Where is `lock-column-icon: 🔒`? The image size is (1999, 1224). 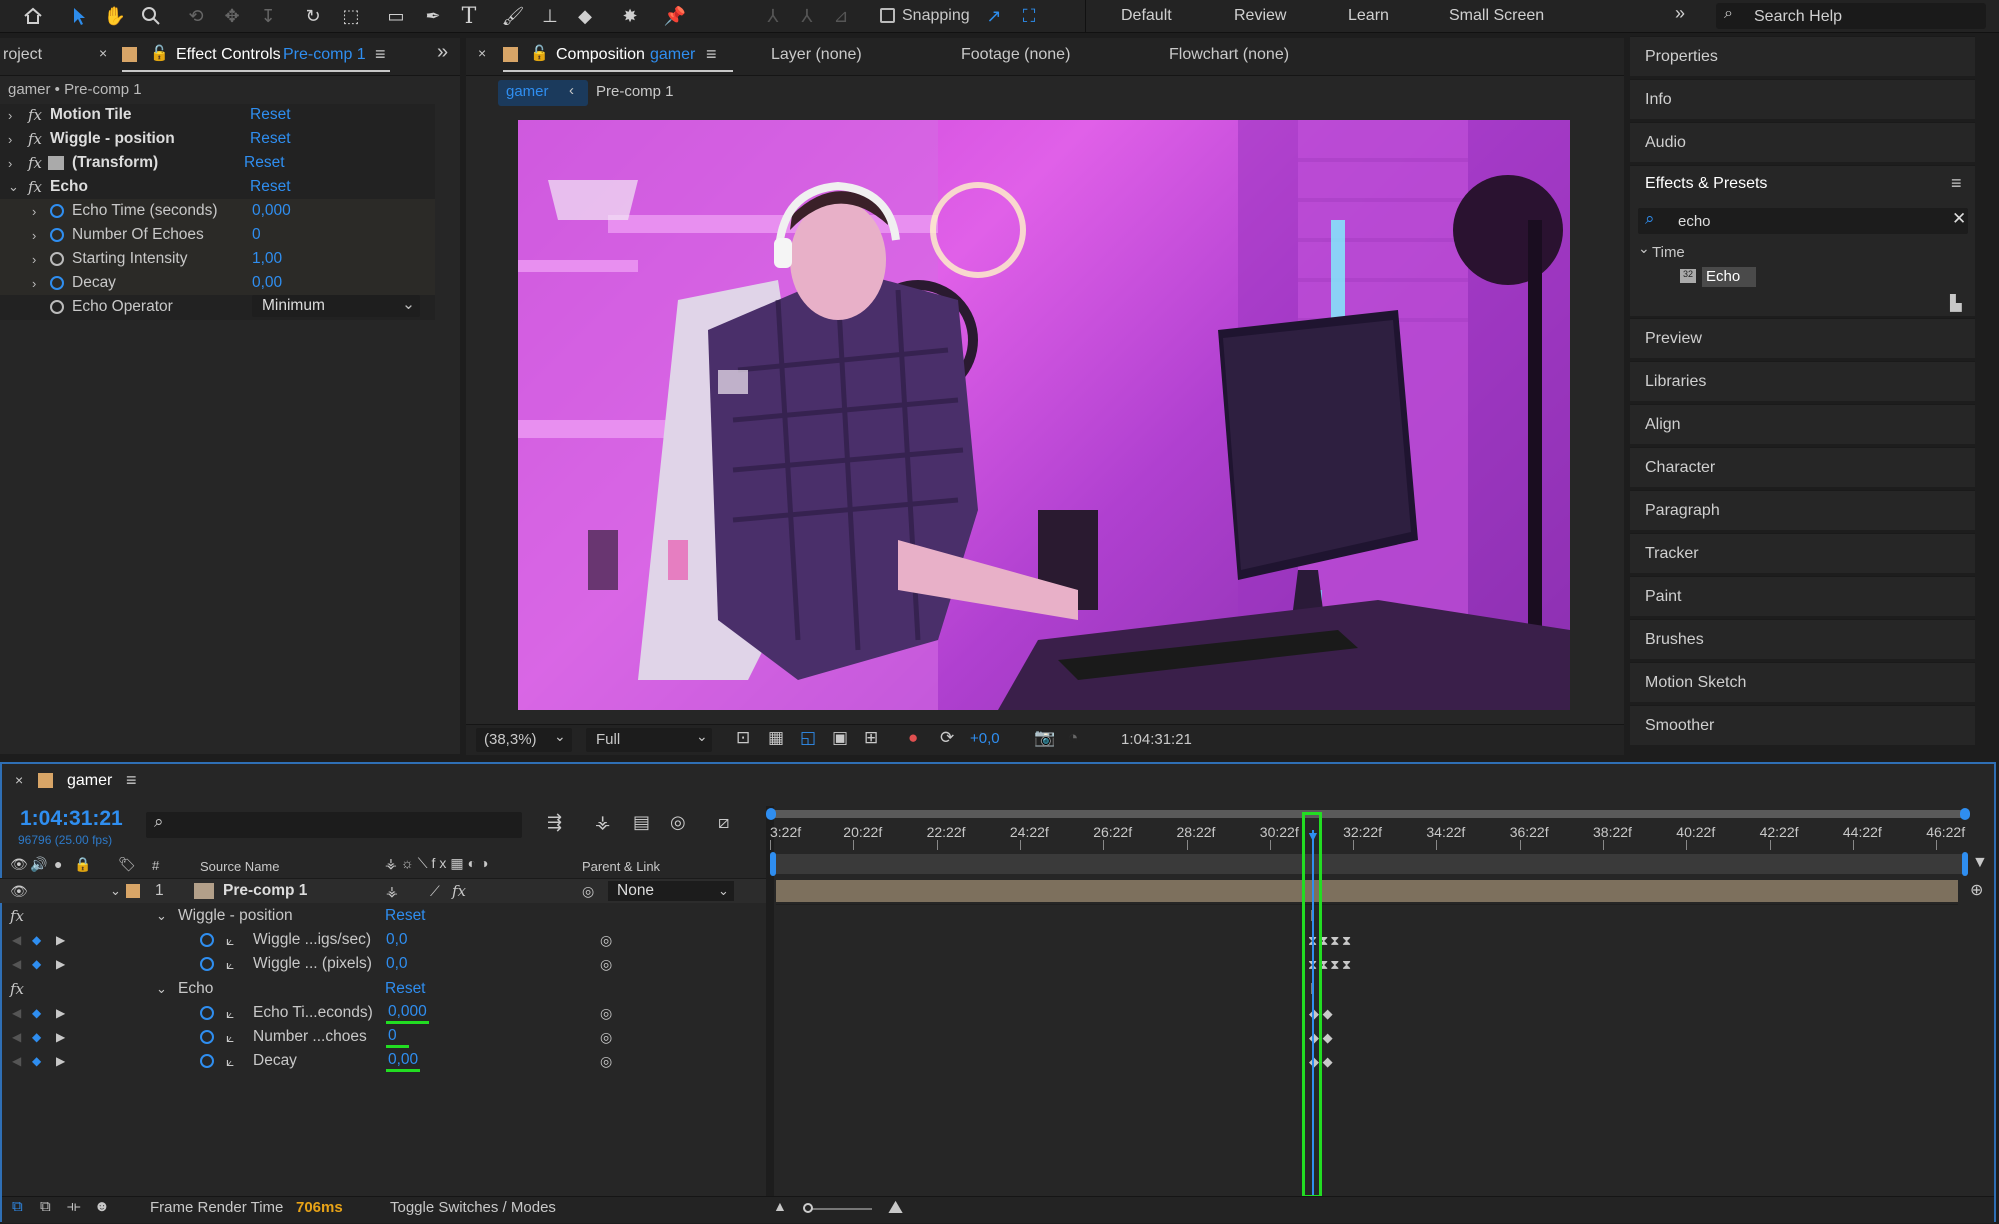 lock-column-icon: 🔒 is located at coordinates (82, 864).